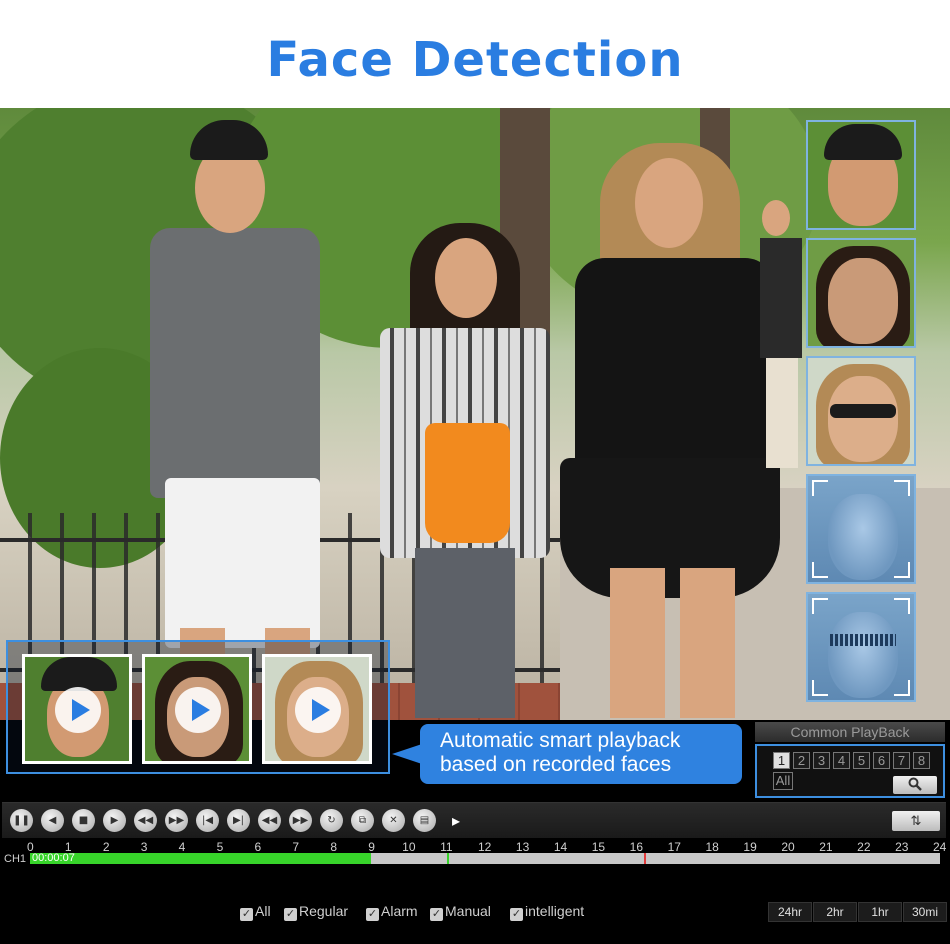 The width and height of the screenshot is (950, 944). What do you see at coordinates (474, 820) in the screenshot?
I see `playback-control-bar: ❚❚ ◀ ■ ▶ ◀◀ ▶▶ |◀ ▶| ◀◀ ▶▶ ↻ ⧉ ✕ ▤ ▸ ⇅` at bounding box center [474, 820].